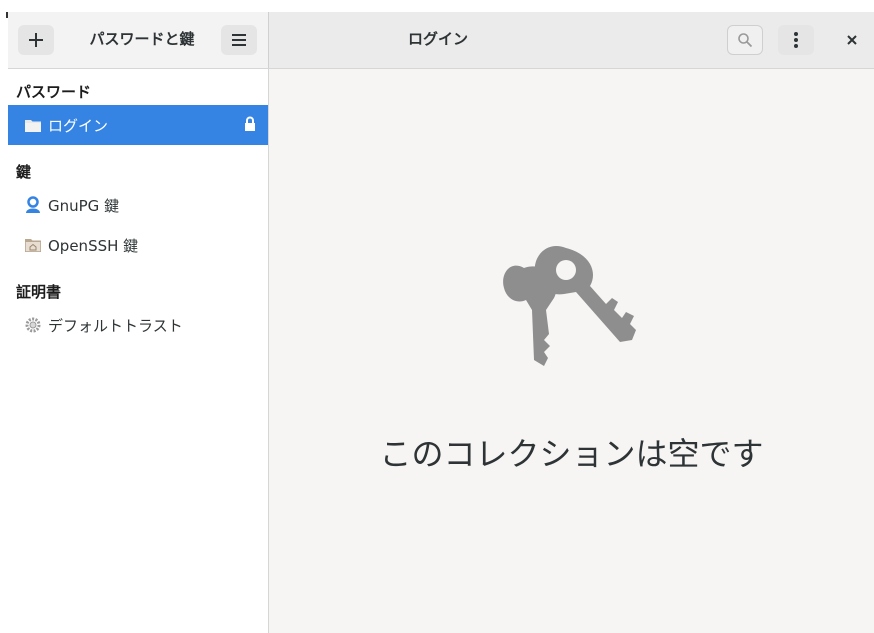 The height and width of the screenshot is (633, 874). I want to click on hamburger-icon, so click(239, 40).